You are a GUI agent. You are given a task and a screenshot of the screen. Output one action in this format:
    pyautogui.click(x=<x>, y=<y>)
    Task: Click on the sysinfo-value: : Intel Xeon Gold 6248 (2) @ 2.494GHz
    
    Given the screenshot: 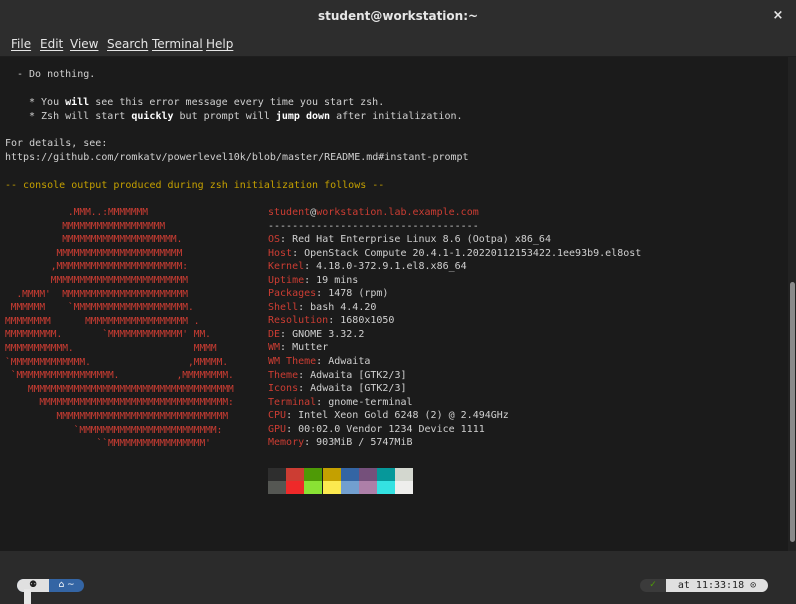 What is the action you would take?
    pyautogui.click(x=397, y=416)
    